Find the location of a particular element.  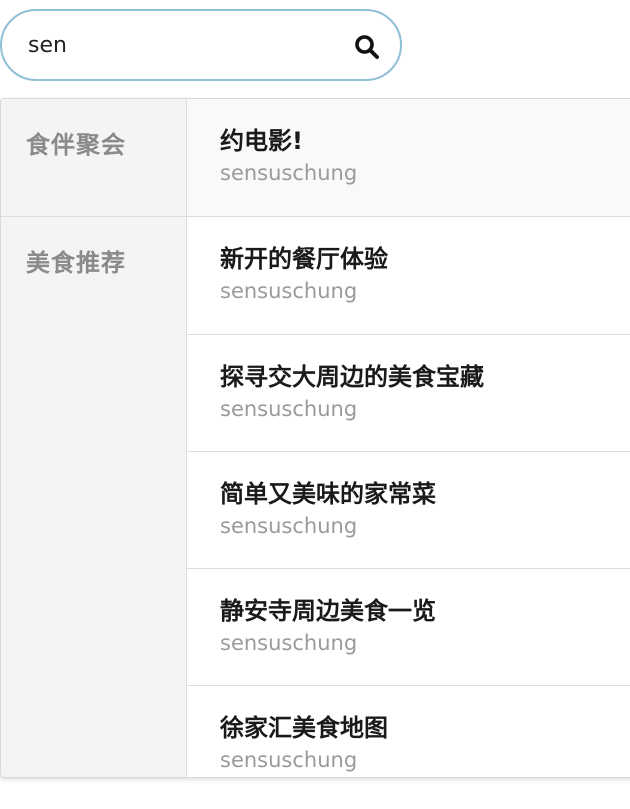

result-item: 徐家汇美食地图 sensuschung is located at coordinates (408, 731).